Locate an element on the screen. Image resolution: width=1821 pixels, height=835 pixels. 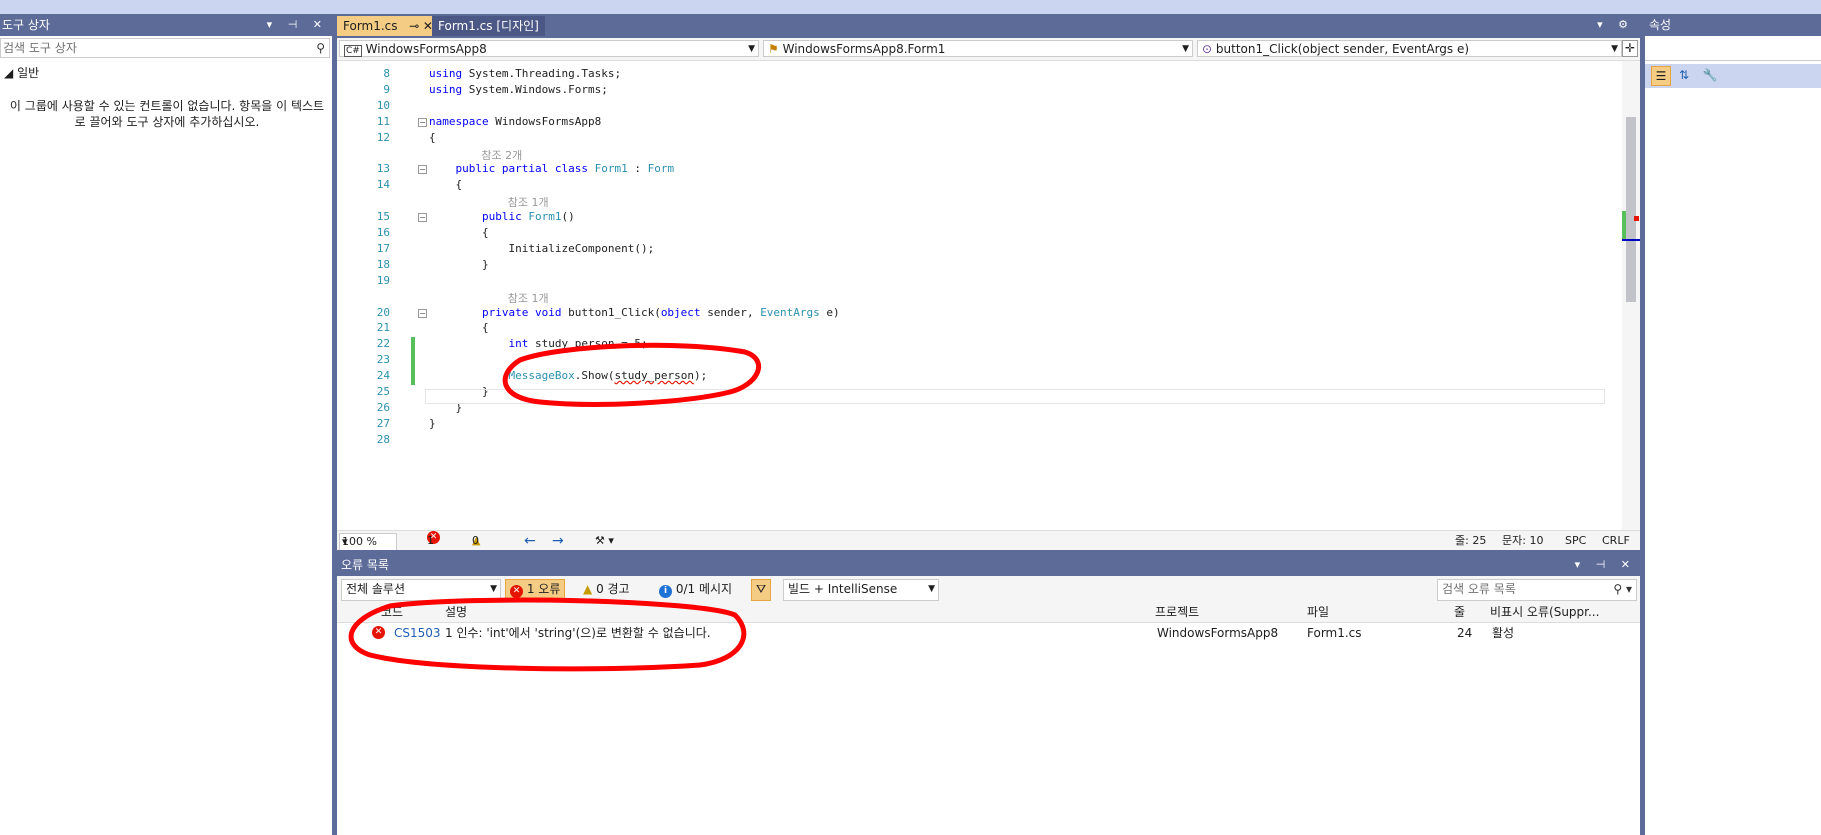
errors-filter-button: ✕ 1 오류 is located at coordinates (535, 590).